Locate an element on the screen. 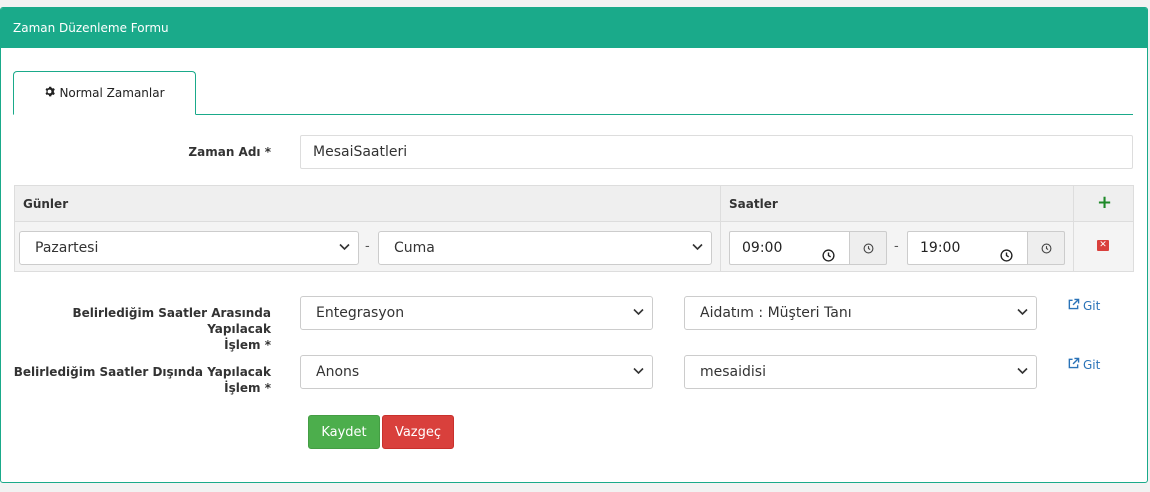 The image size is (1150, 492). outside-target-value: mesaidisi is located at coordinates (733, 372).